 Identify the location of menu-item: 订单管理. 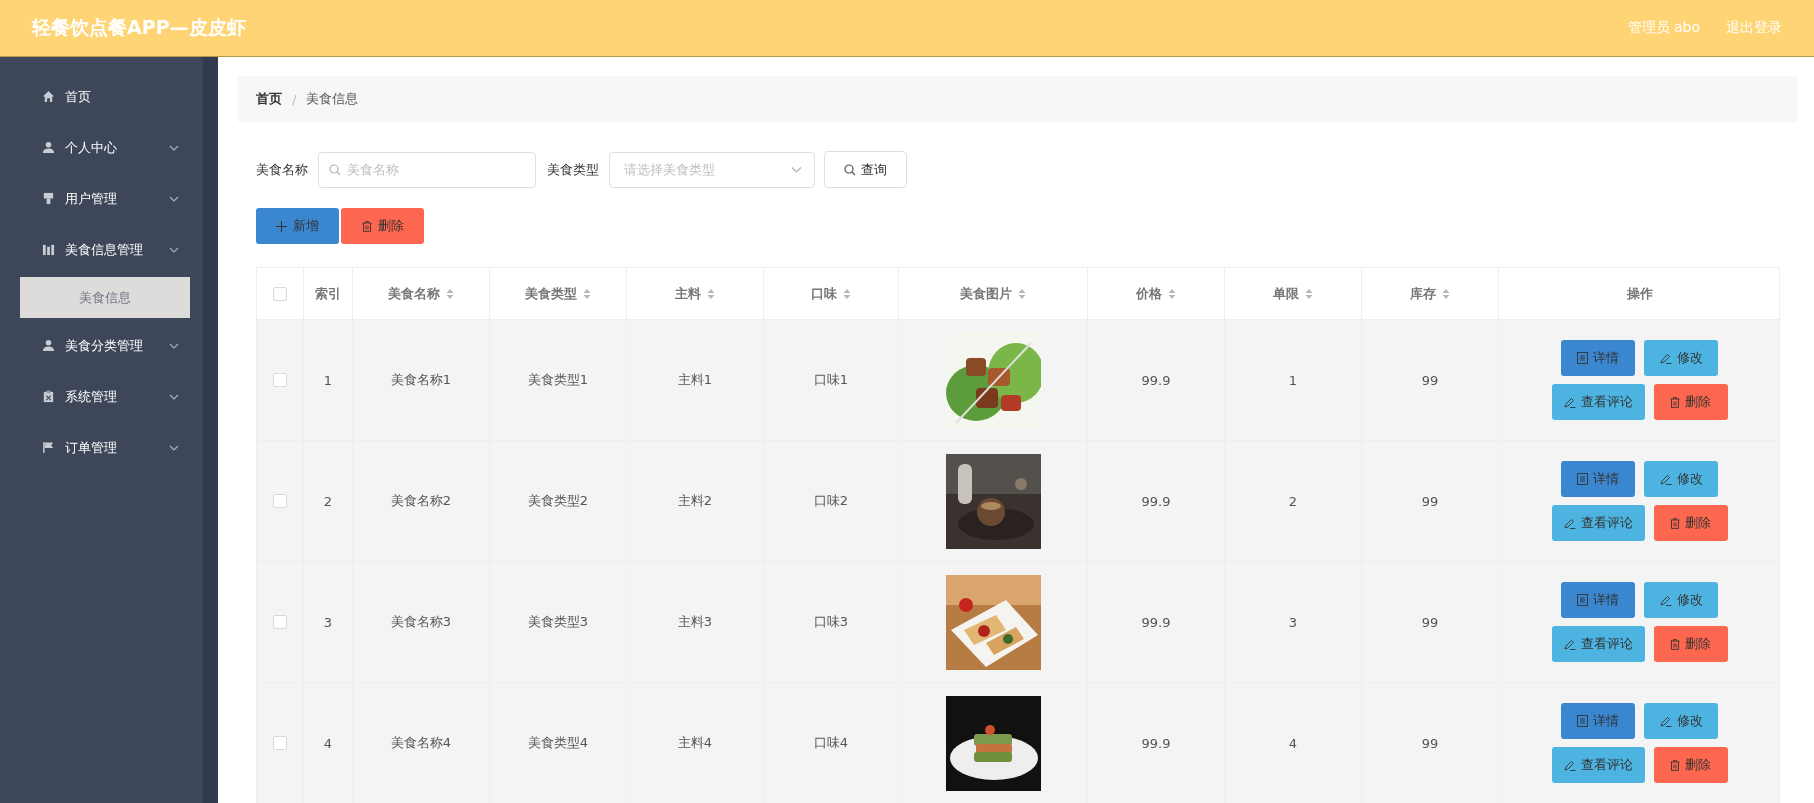
(101, 447).